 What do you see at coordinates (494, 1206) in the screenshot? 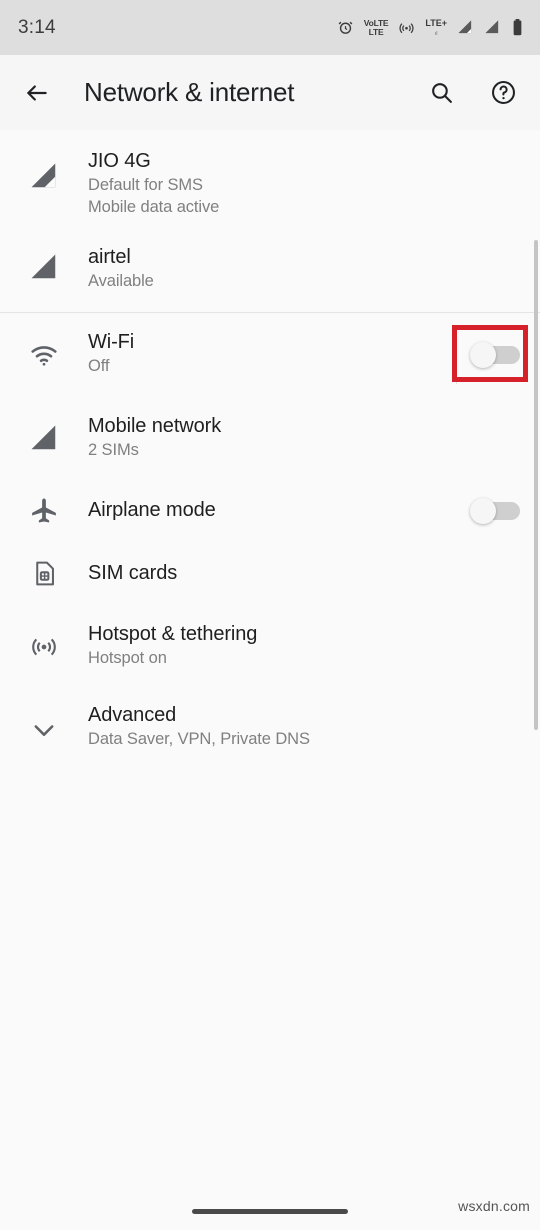
I see `watermark: wsxdn.com` at bounding box center [494, 1206].